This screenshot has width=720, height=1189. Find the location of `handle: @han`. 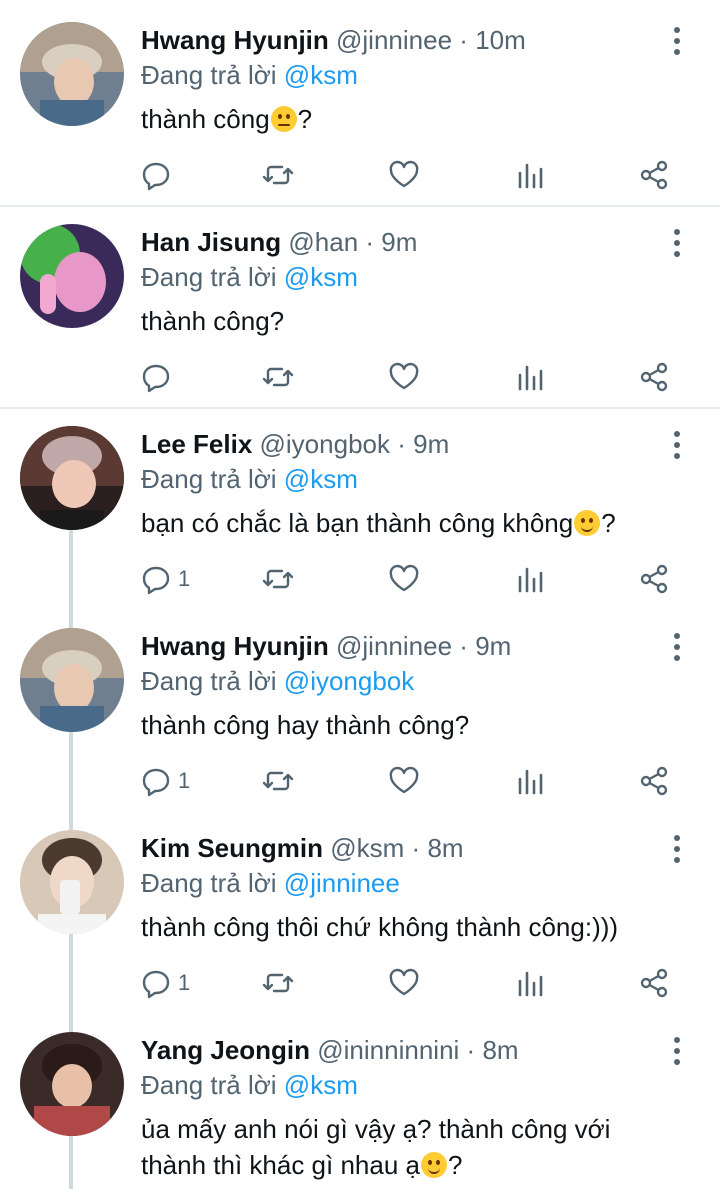

handle: @han is located at coordinates (323, 242).